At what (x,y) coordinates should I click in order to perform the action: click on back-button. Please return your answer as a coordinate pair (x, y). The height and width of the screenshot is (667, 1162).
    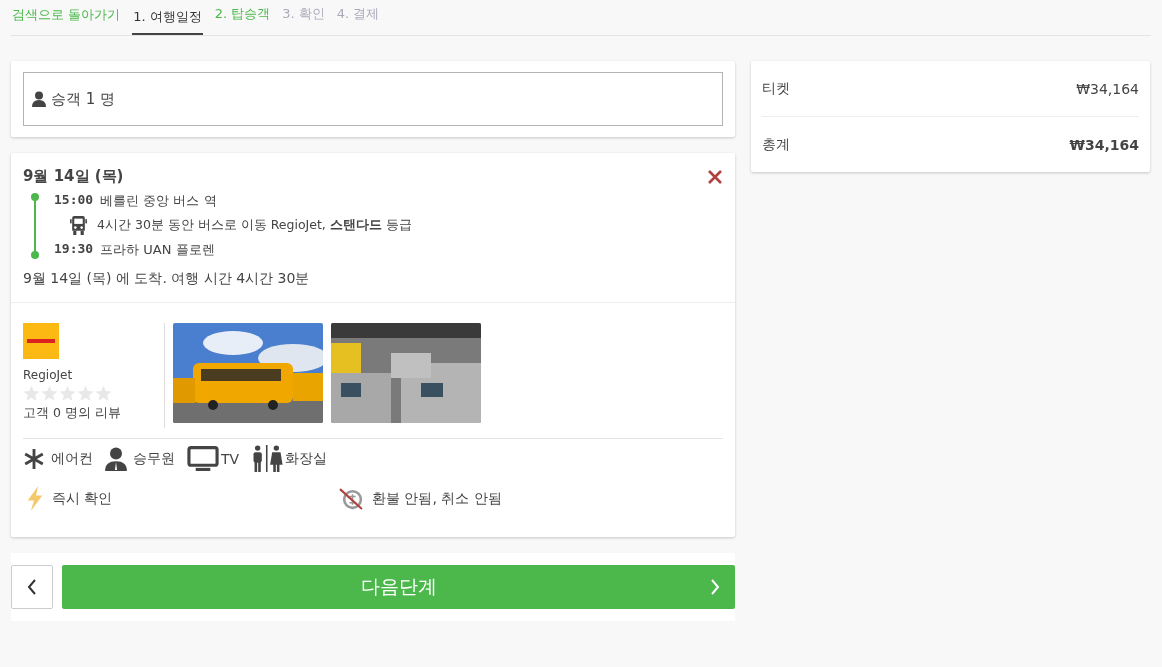
    Looking at the image, I should click on (32, 587).